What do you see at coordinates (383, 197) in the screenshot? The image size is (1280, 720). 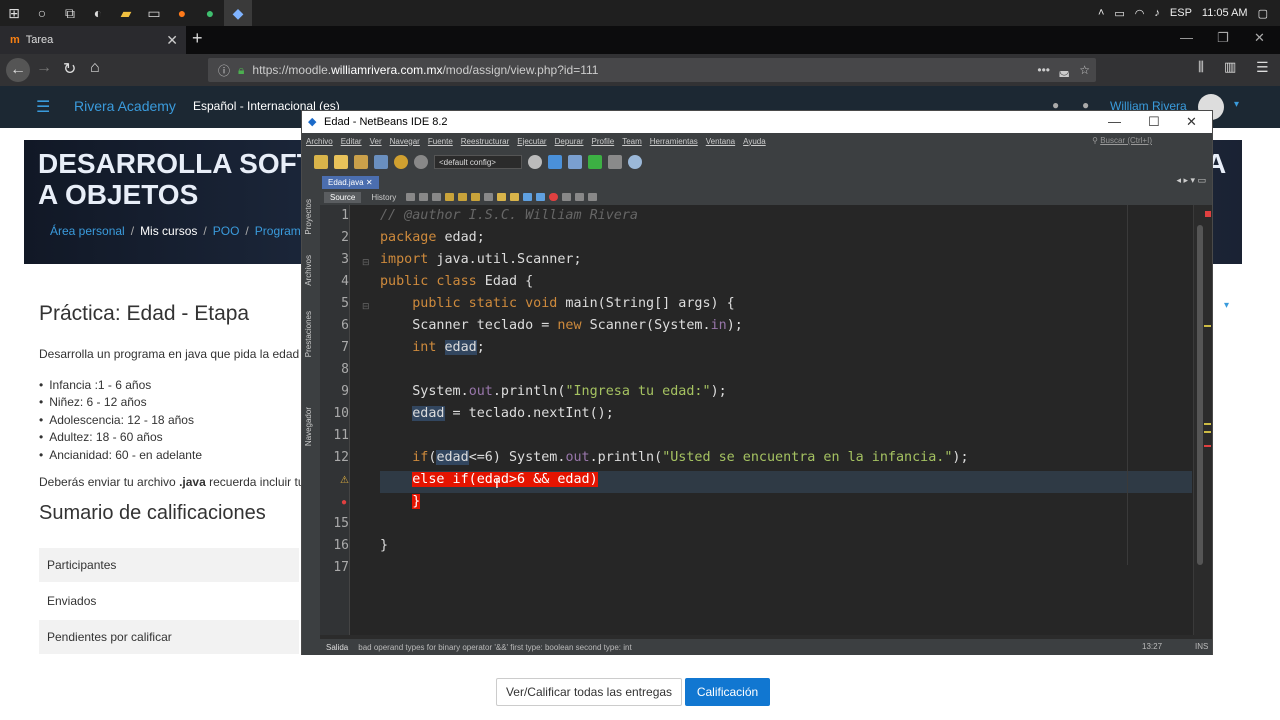 I see `tab-history: History` at bounding box center [383, 197].